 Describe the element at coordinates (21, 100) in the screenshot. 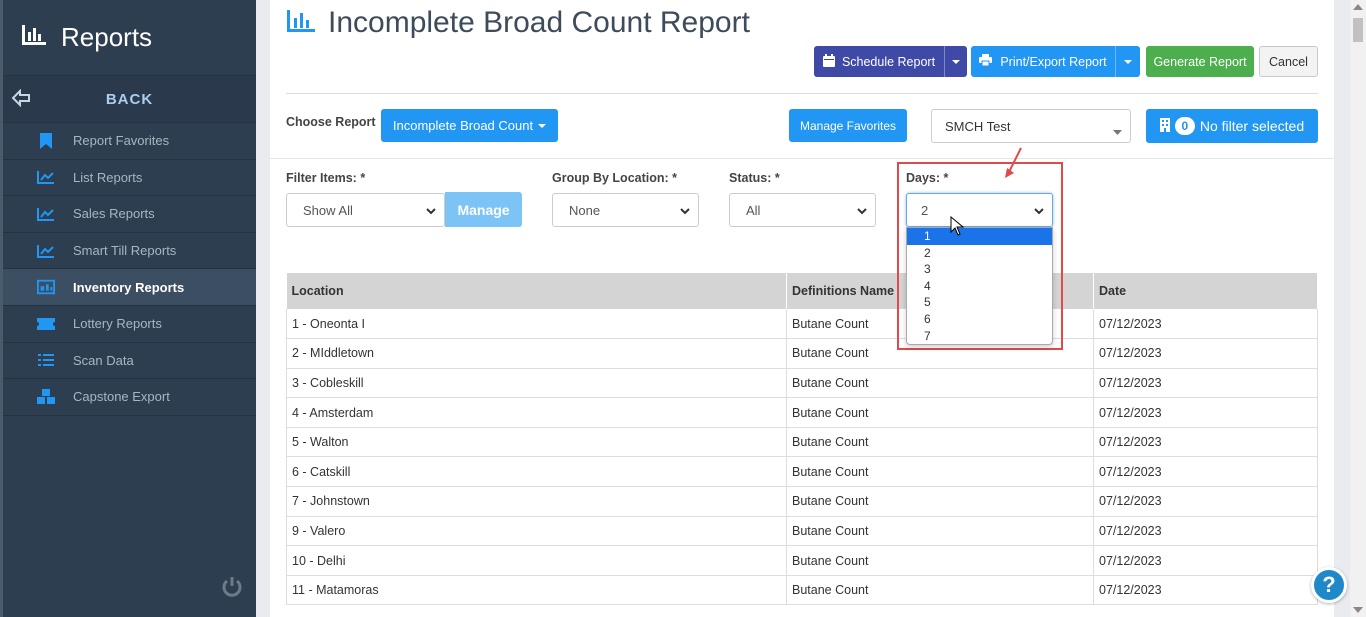

I see `arrow-left-icon` at that location.